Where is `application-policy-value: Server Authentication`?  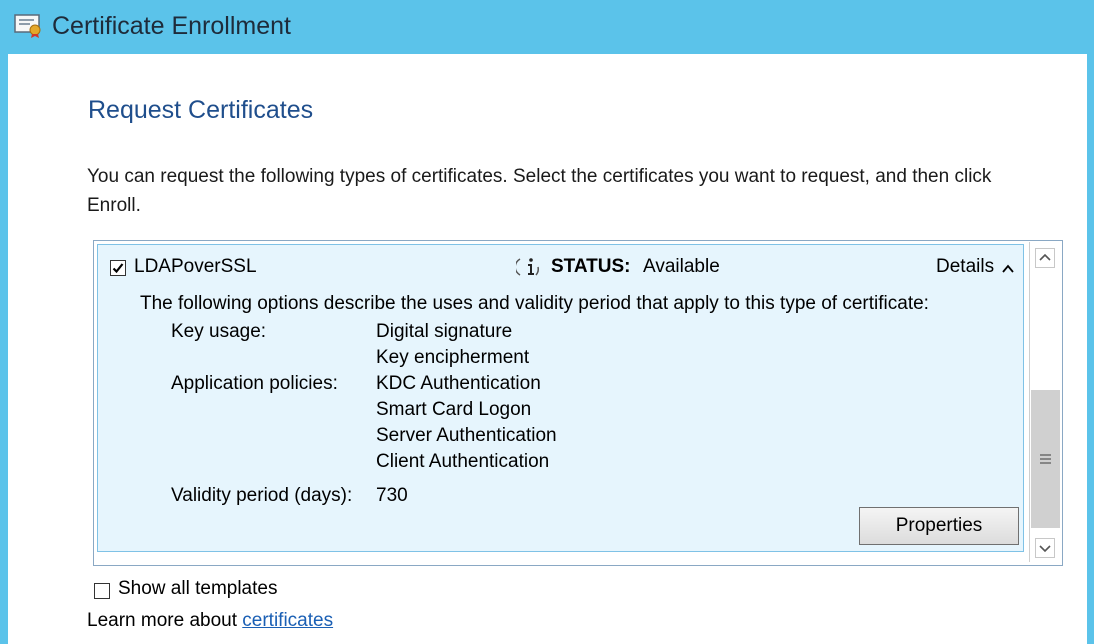
application-policy-value: Server Authentication is located at coordinates (466, 435).